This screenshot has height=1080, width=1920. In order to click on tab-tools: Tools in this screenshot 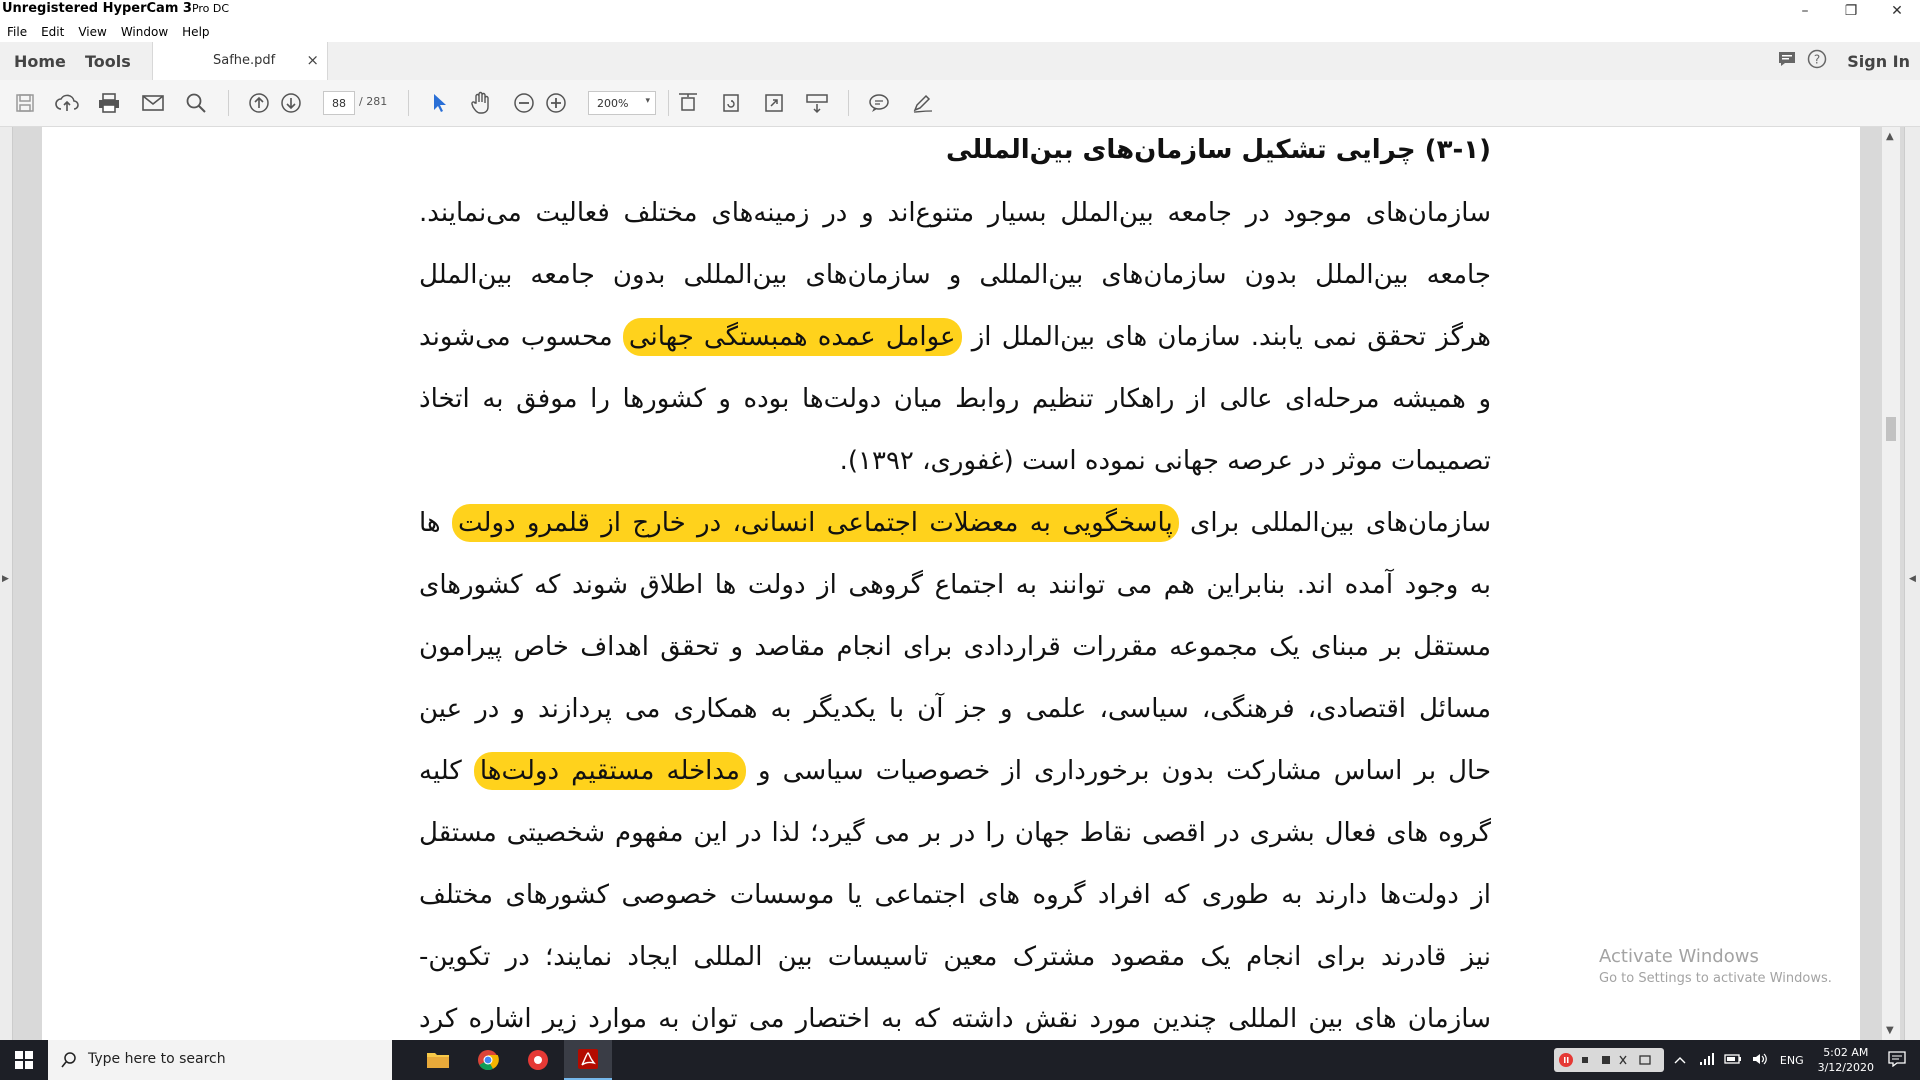, I will do `click(108, 61)`.